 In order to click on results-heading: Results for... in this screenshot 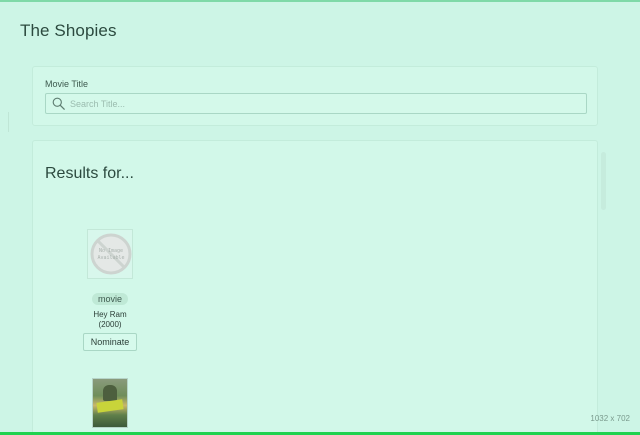, I will do `click(89, 173)`.